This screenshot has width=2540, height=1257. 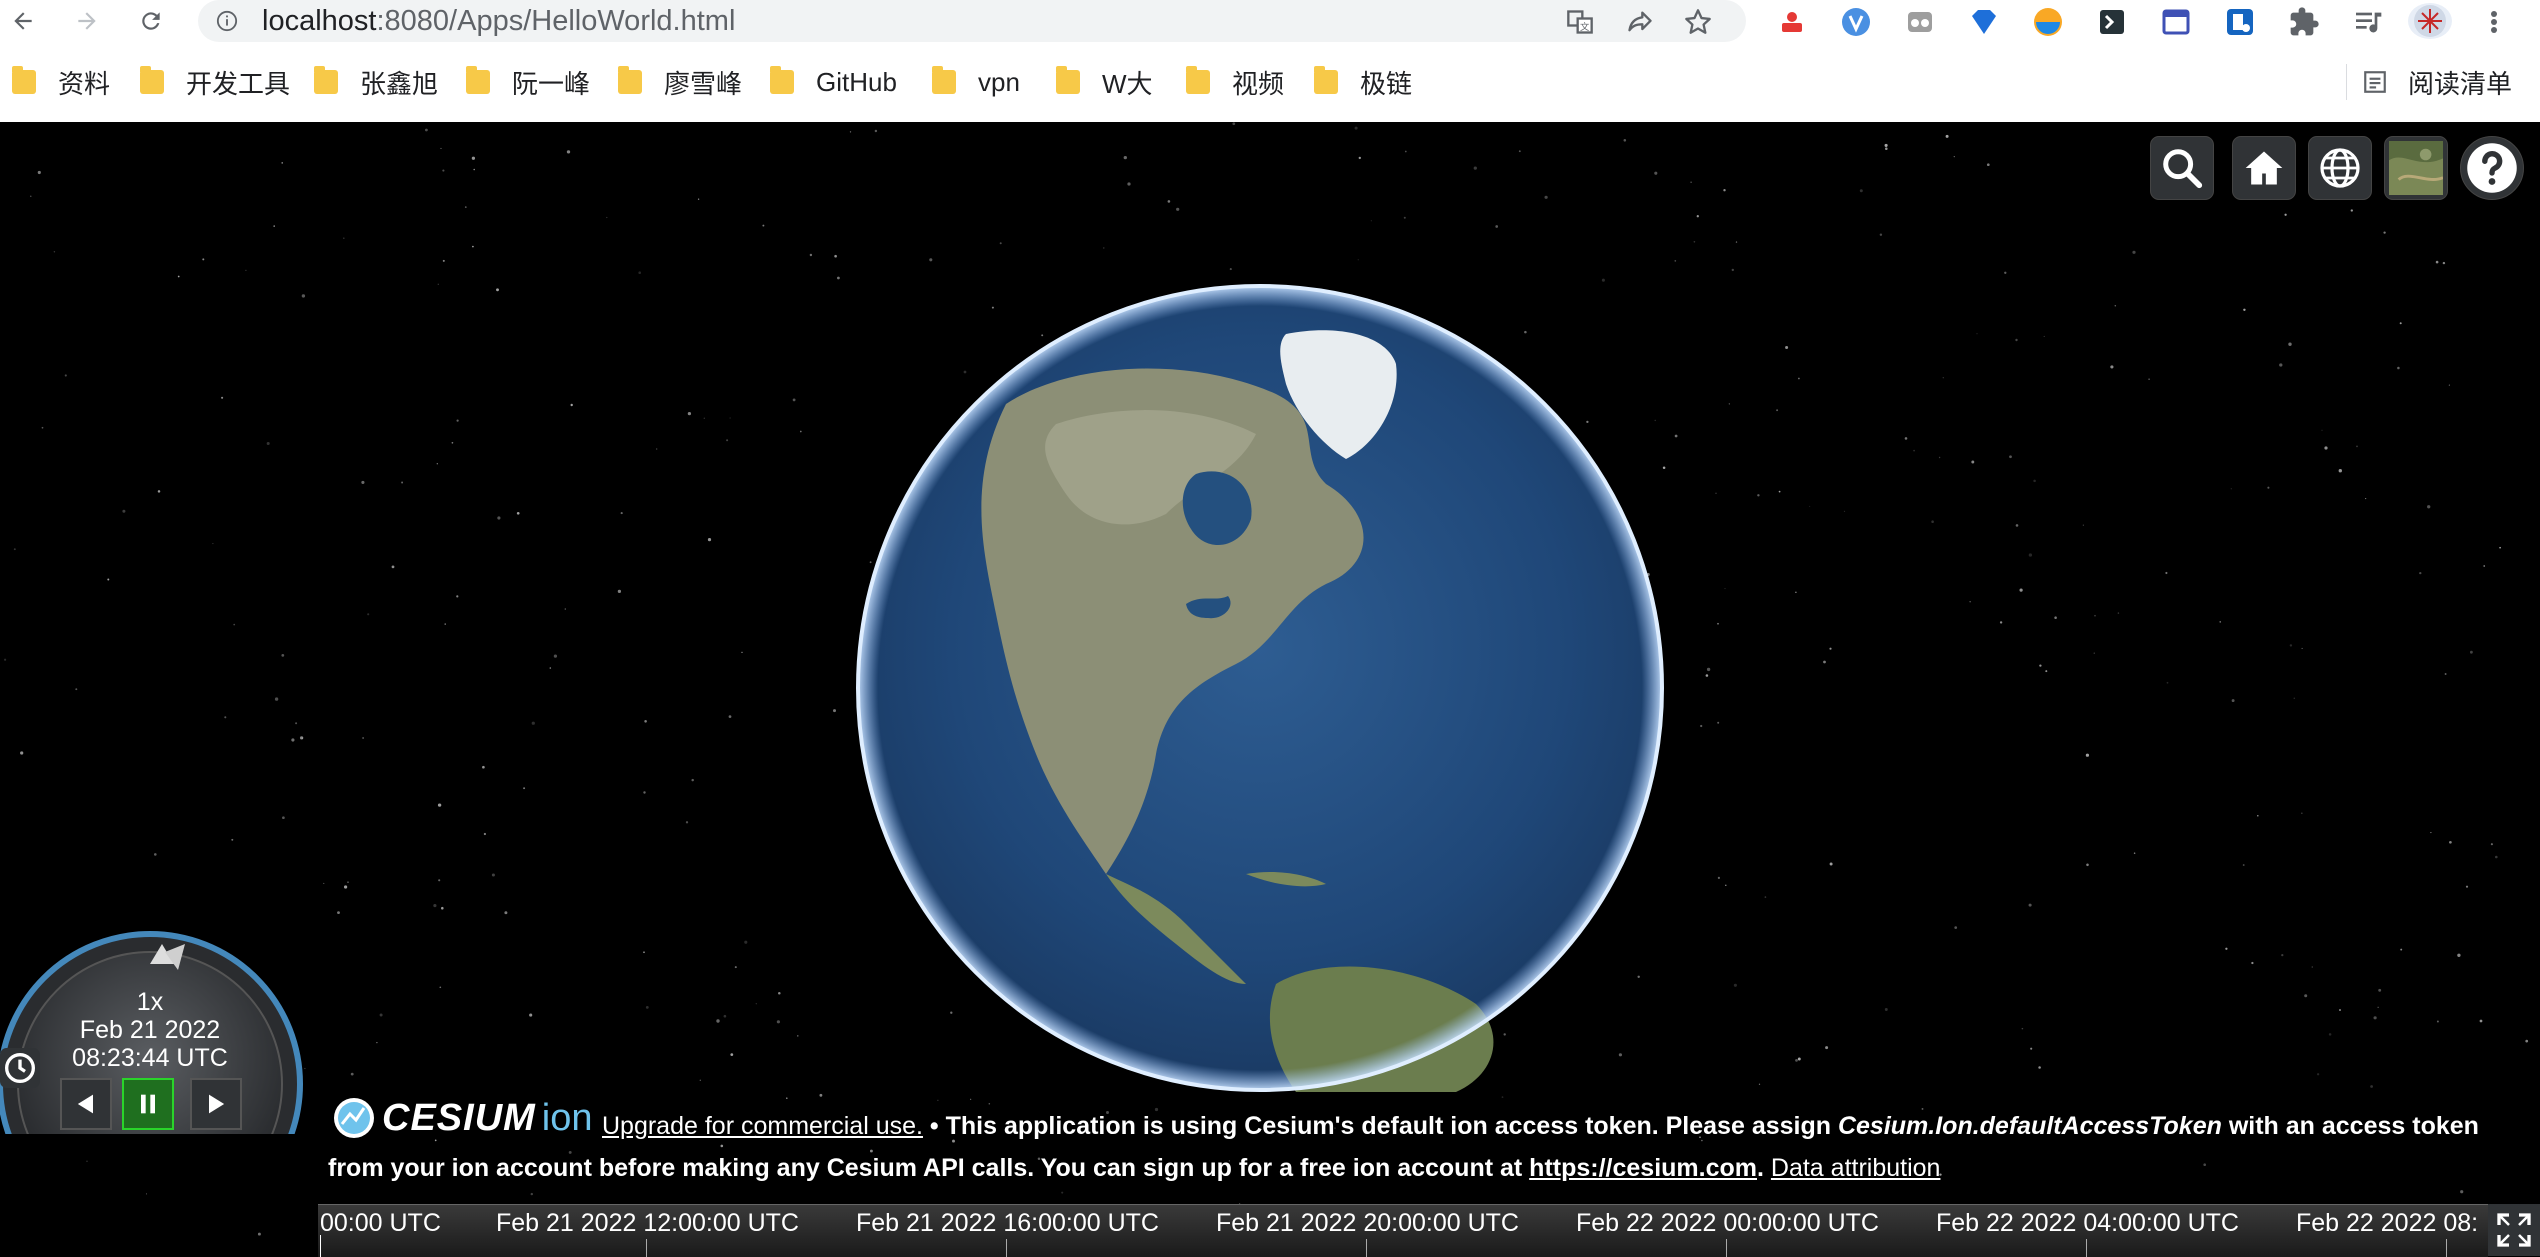 I want to click on play-reverse-icon, so click(x=85, y=1104).